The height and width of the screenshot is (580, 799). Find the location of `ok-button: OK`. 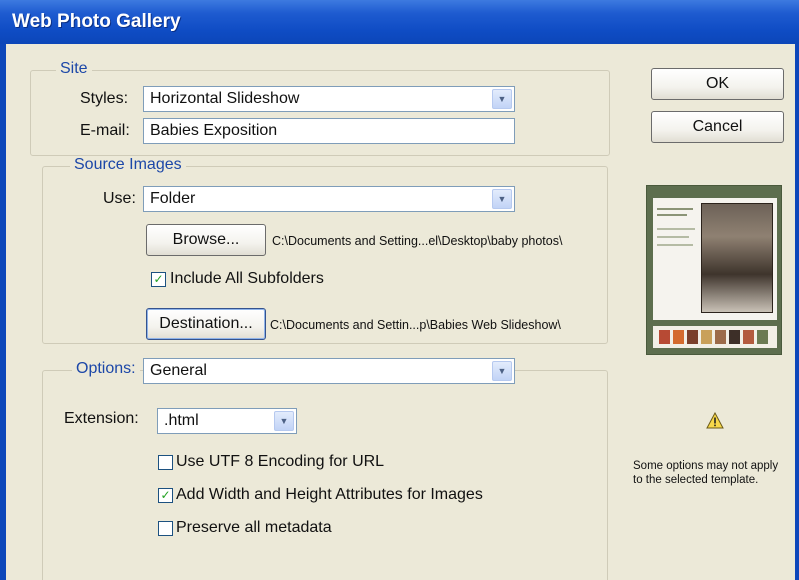

ok-button: OK is located at coordinates (717, 84).